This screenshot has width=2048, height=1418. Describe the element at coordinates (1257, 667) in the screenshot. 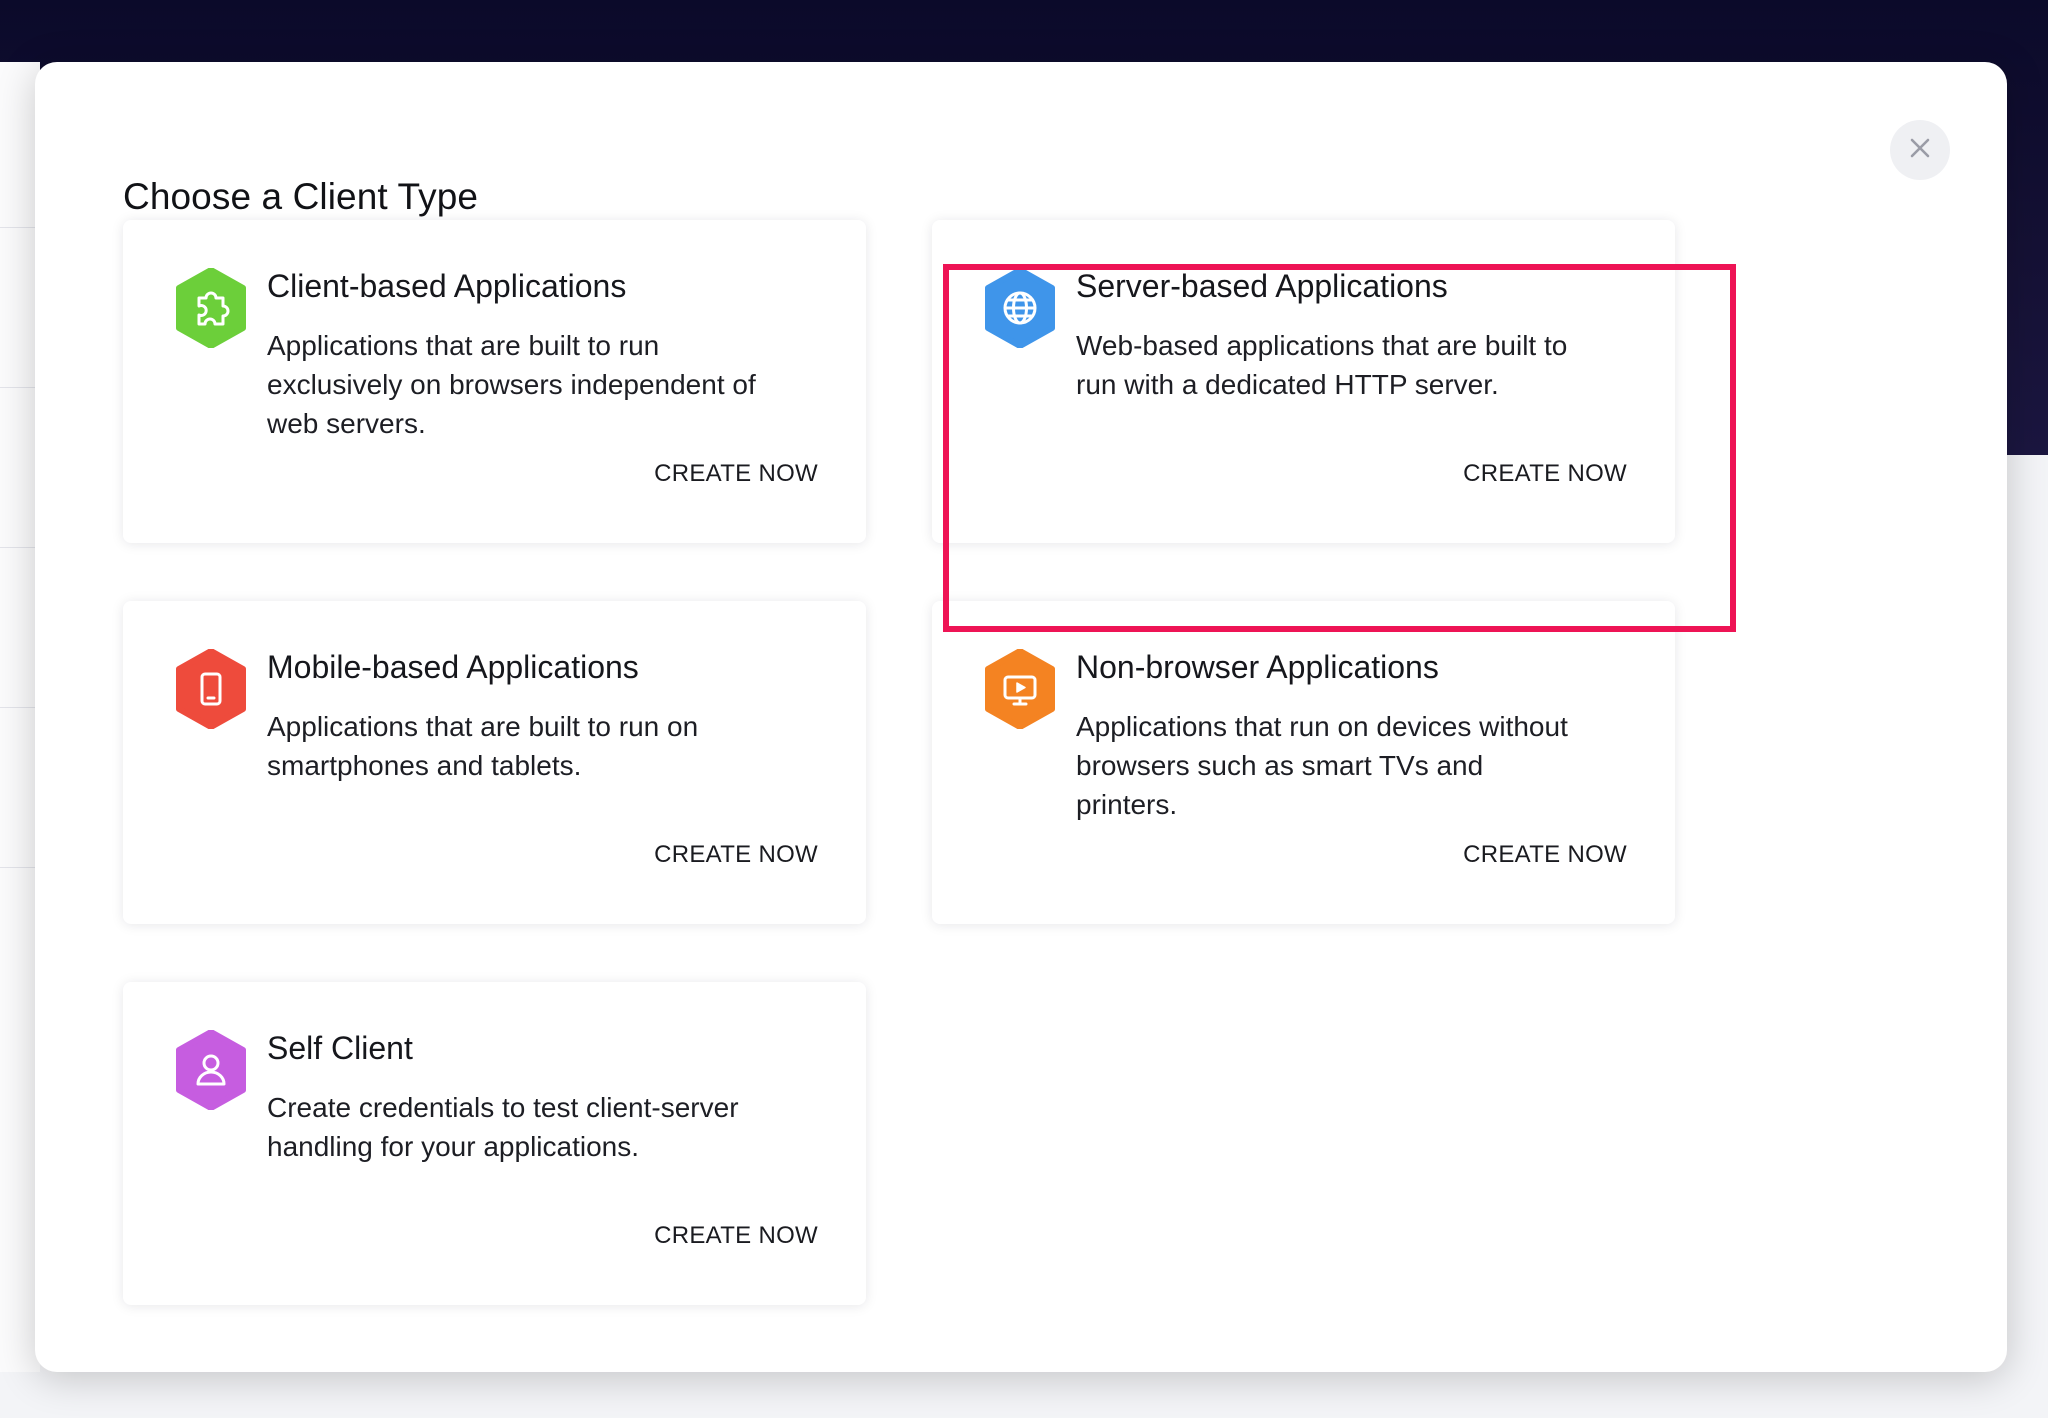

I see `card-title: Non-browser Applications` at that location.